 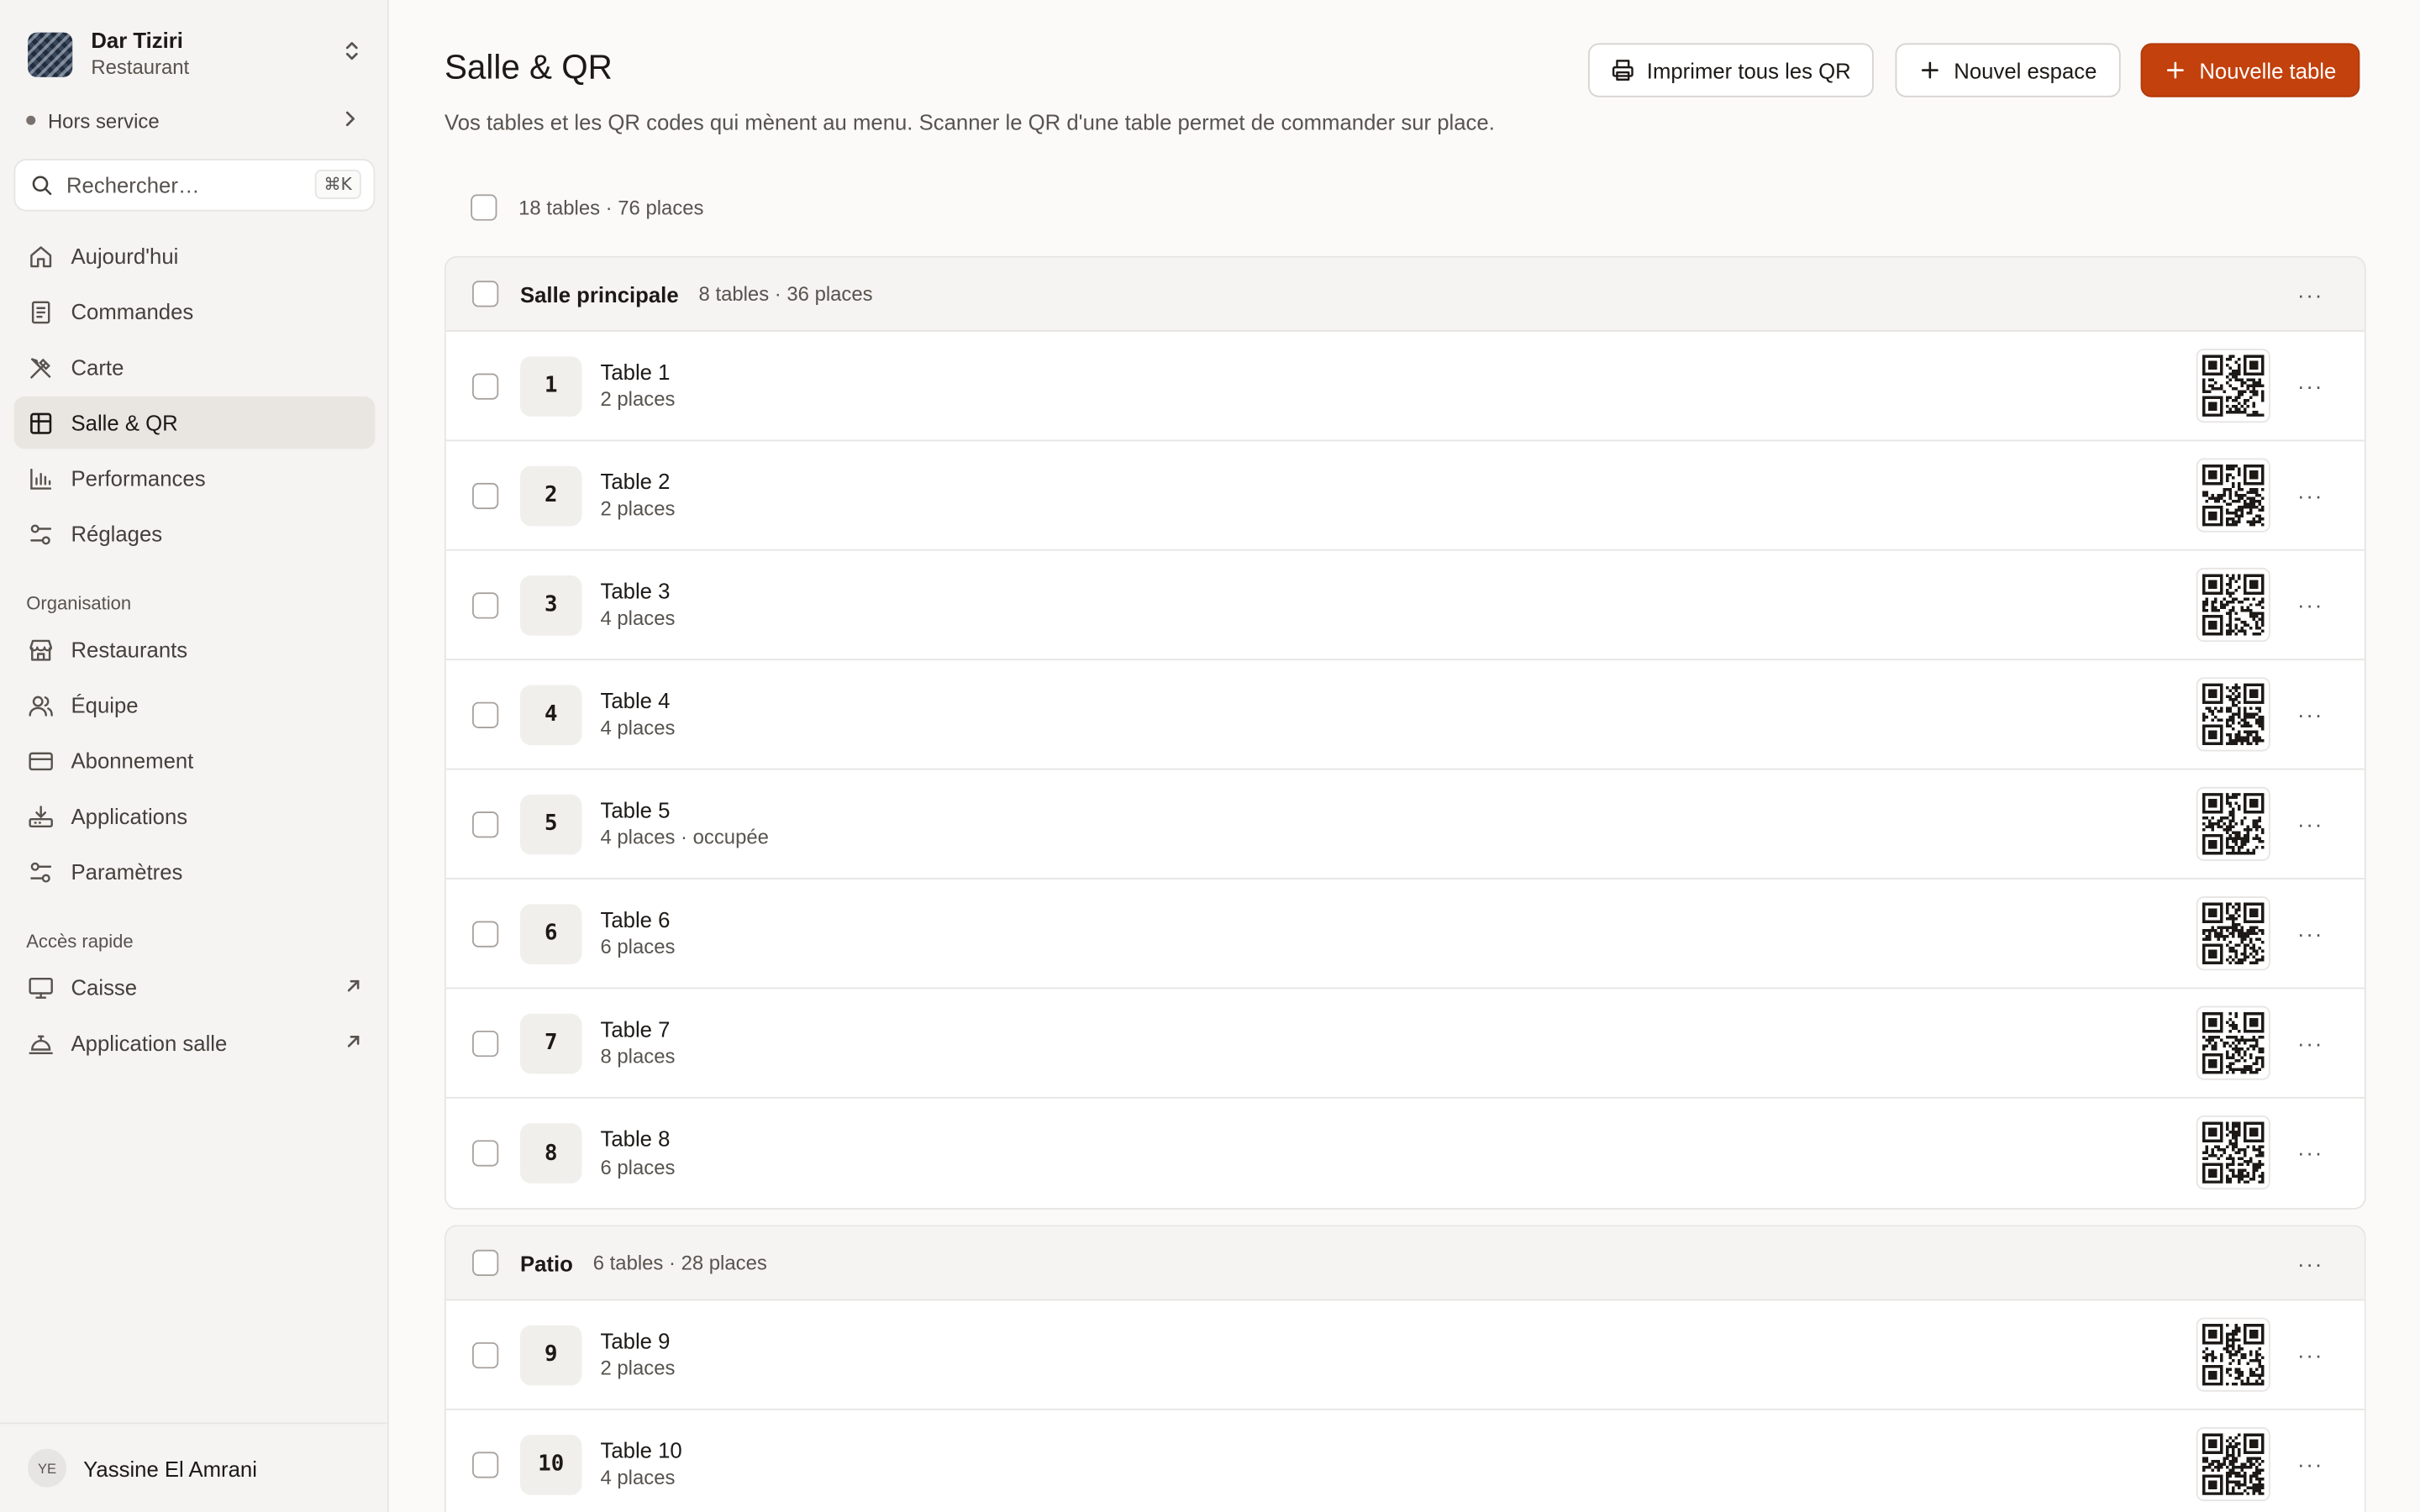 I want to click on nav-label: Restaurants, so click(x=129, y=649).